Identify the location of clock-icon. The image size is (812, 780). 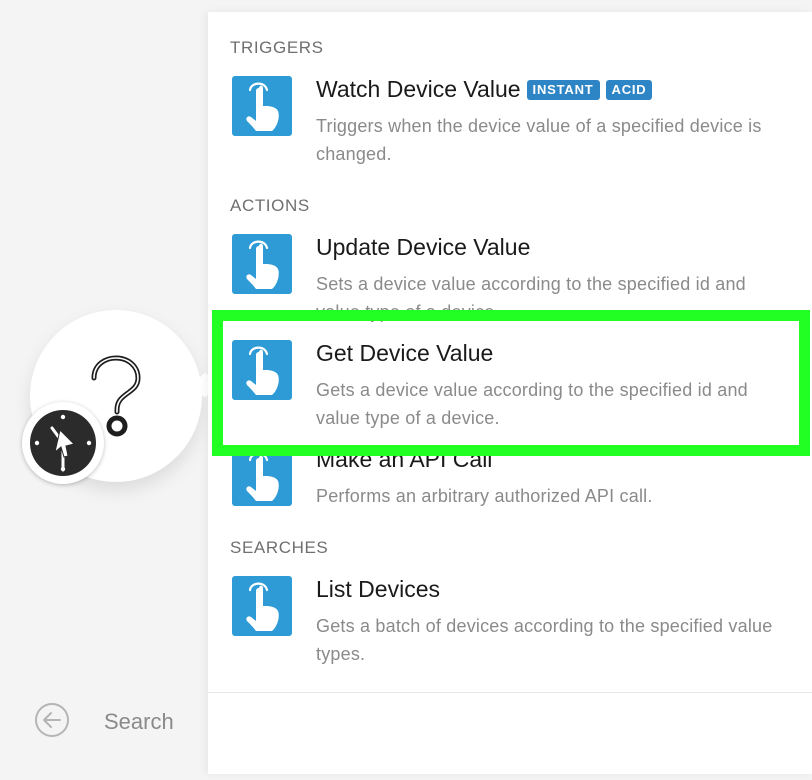
(63, 443).